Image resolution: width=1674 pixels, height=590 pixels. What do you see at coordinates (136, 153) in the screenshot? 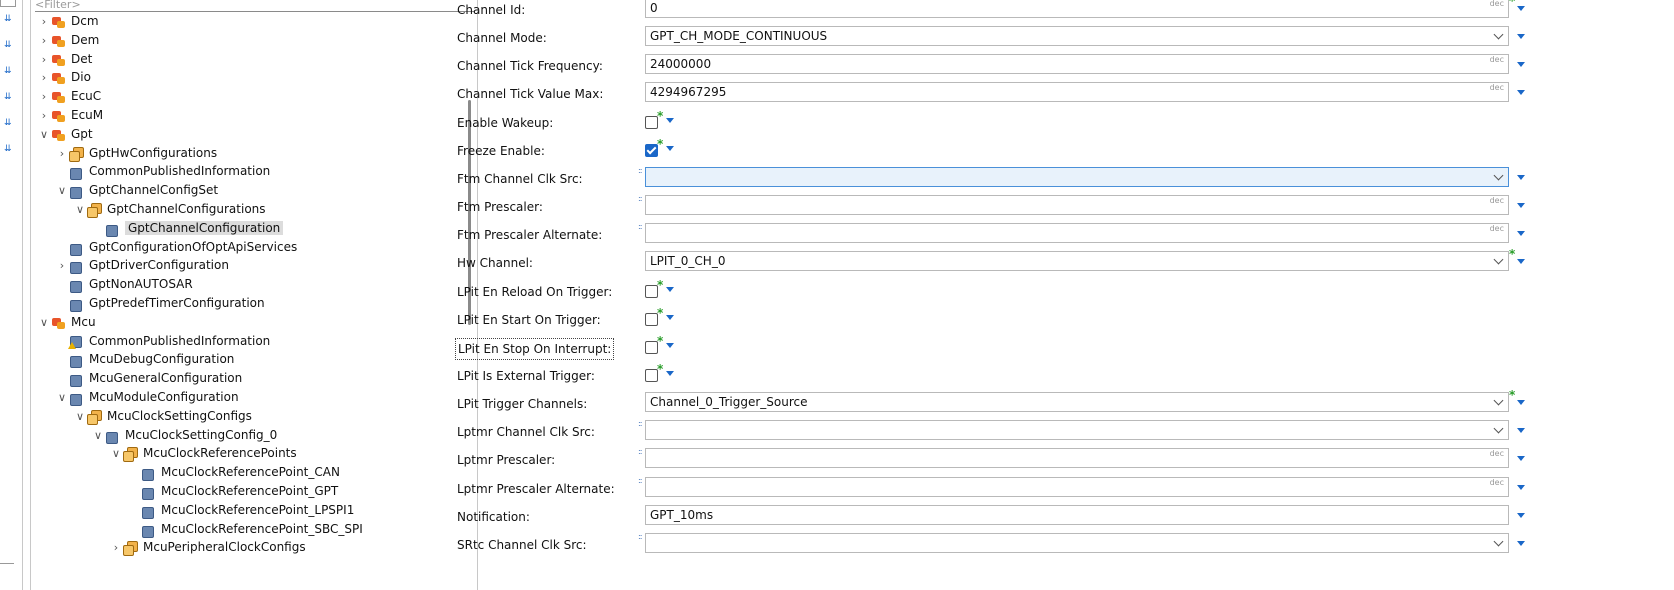
I see `tree-node: › GptHwConfigurations` at bounding box center [136, 153].